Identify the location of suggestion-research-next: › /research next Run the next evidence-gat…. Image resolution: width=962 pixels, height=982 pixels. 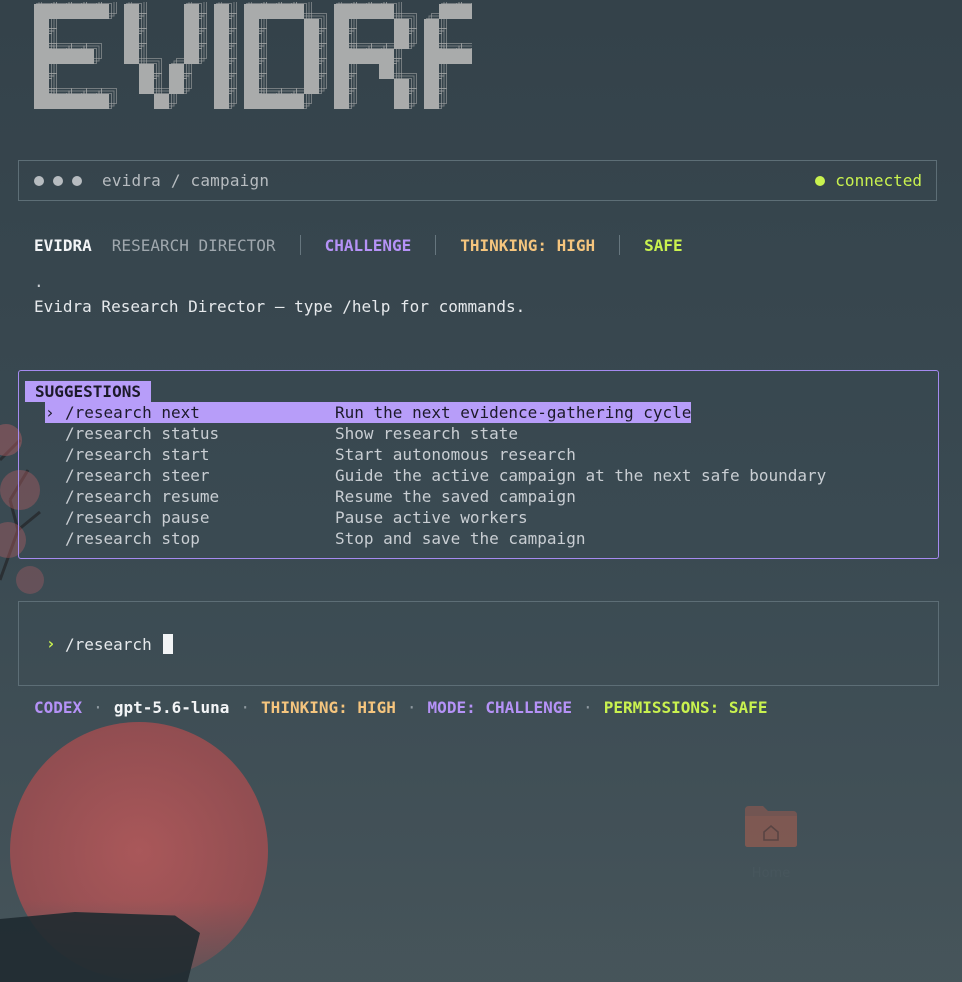
(368, 412).